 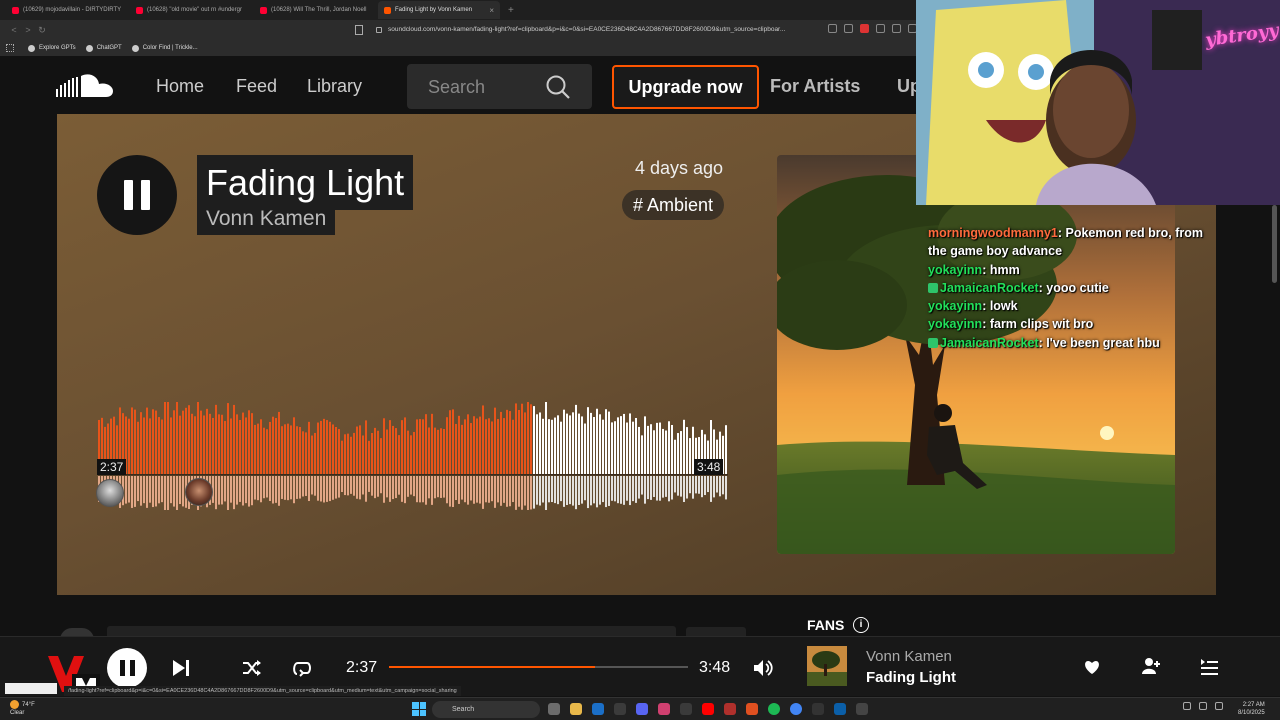 I want to click on extension-icon, so click(x=864, y=28).